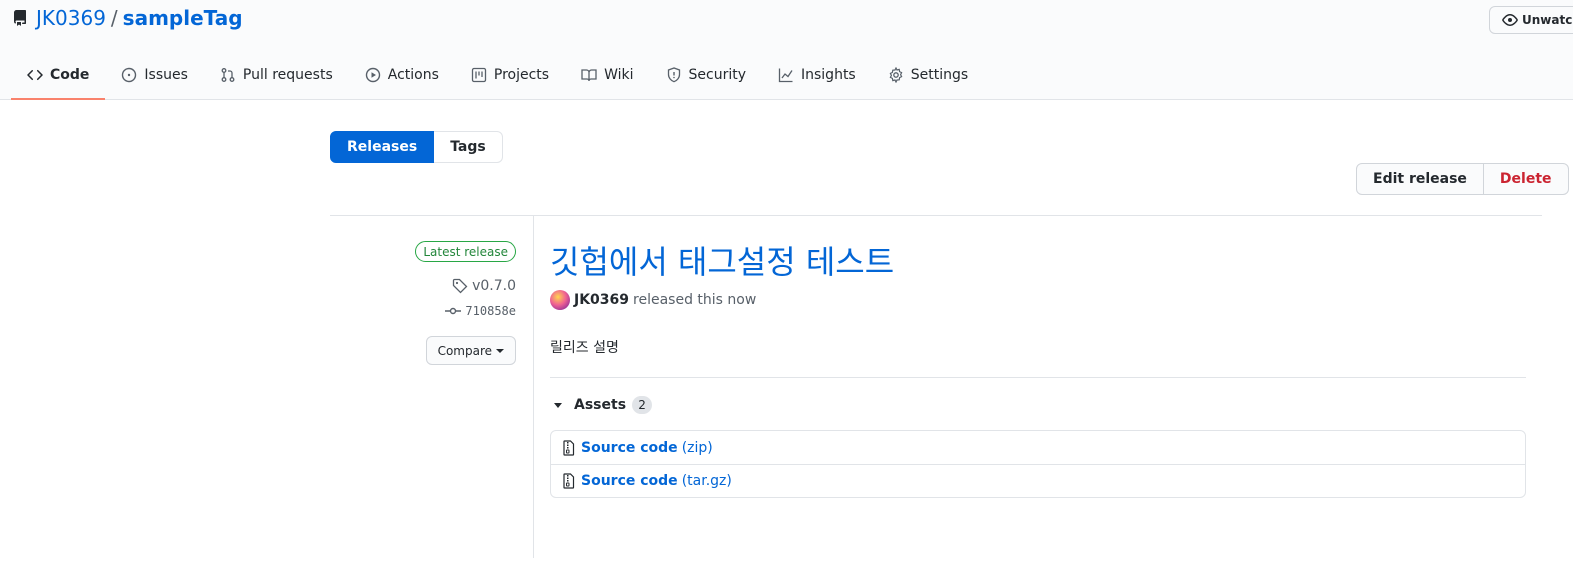 This screenshot has width=1573, height=575. What do you see at coordinates (1038, 480) in the screenshot?
I see `asset-row: Source code (tar.gz)` at bounding box center [1038, 480].